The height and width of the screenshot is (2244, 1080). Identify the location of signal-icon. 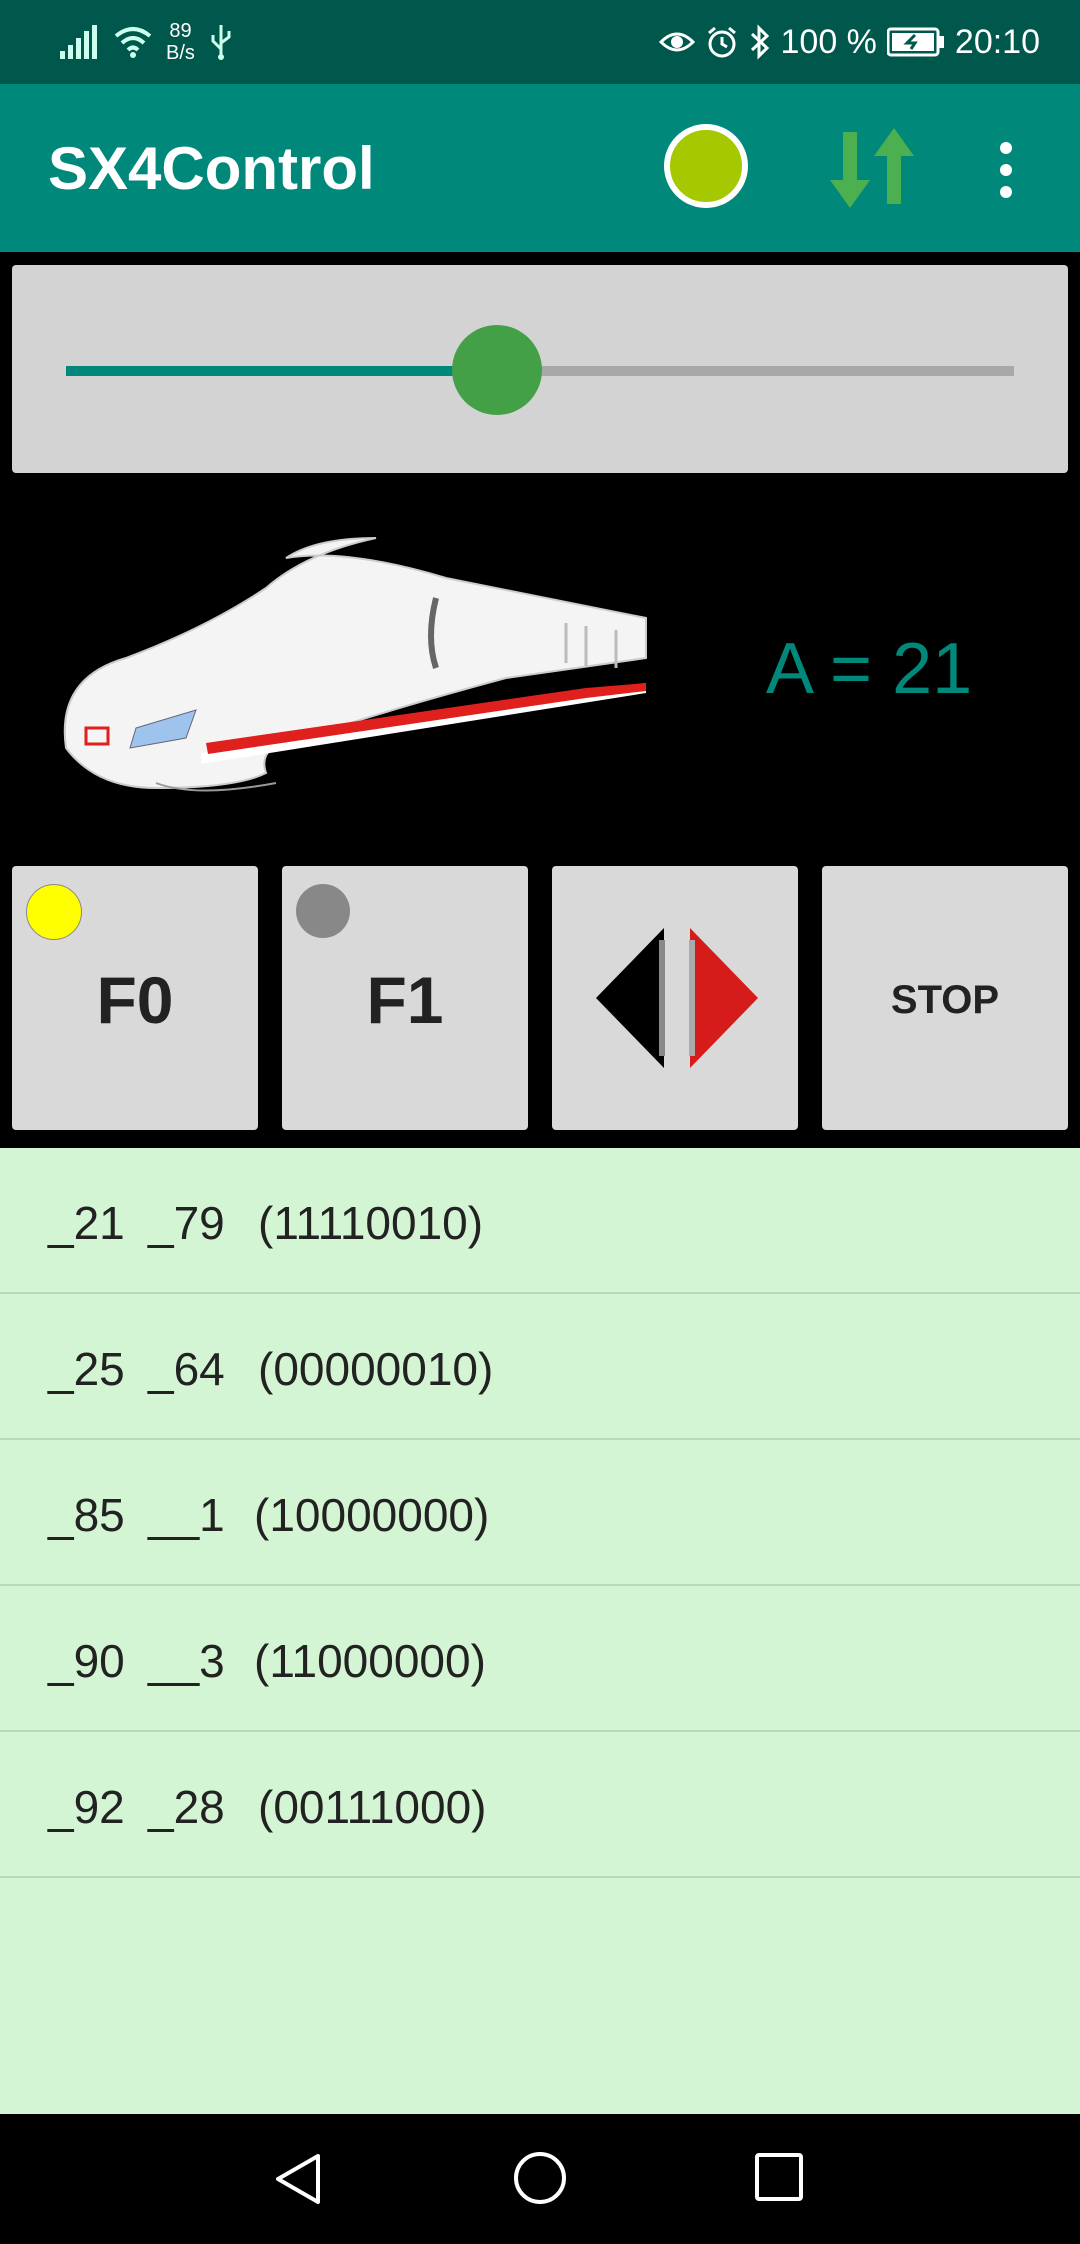
(78, 42).